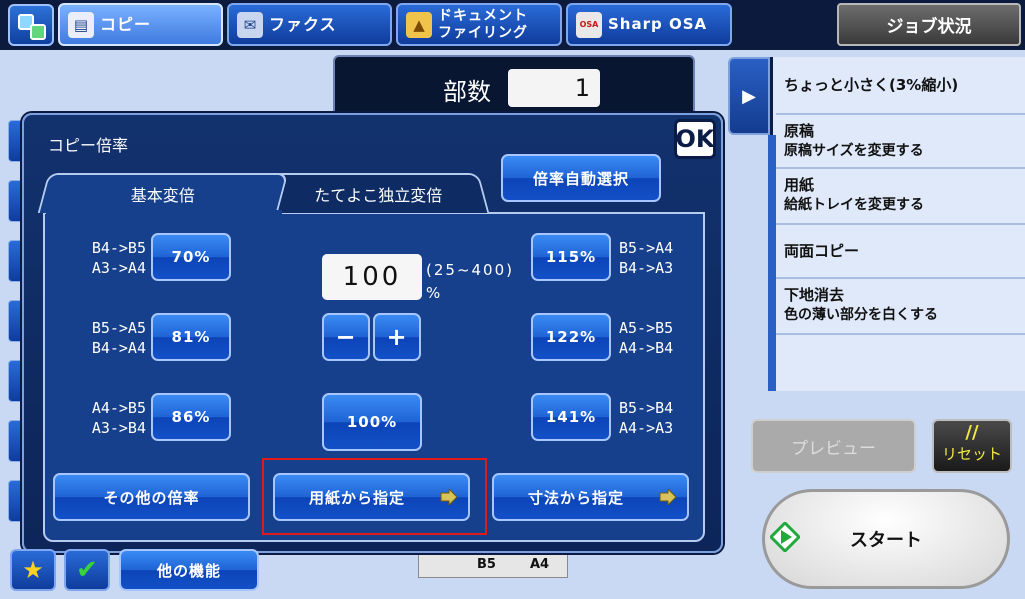  I want to click on tab-document-filing-line1: ドキュメント, so click(483, 15).